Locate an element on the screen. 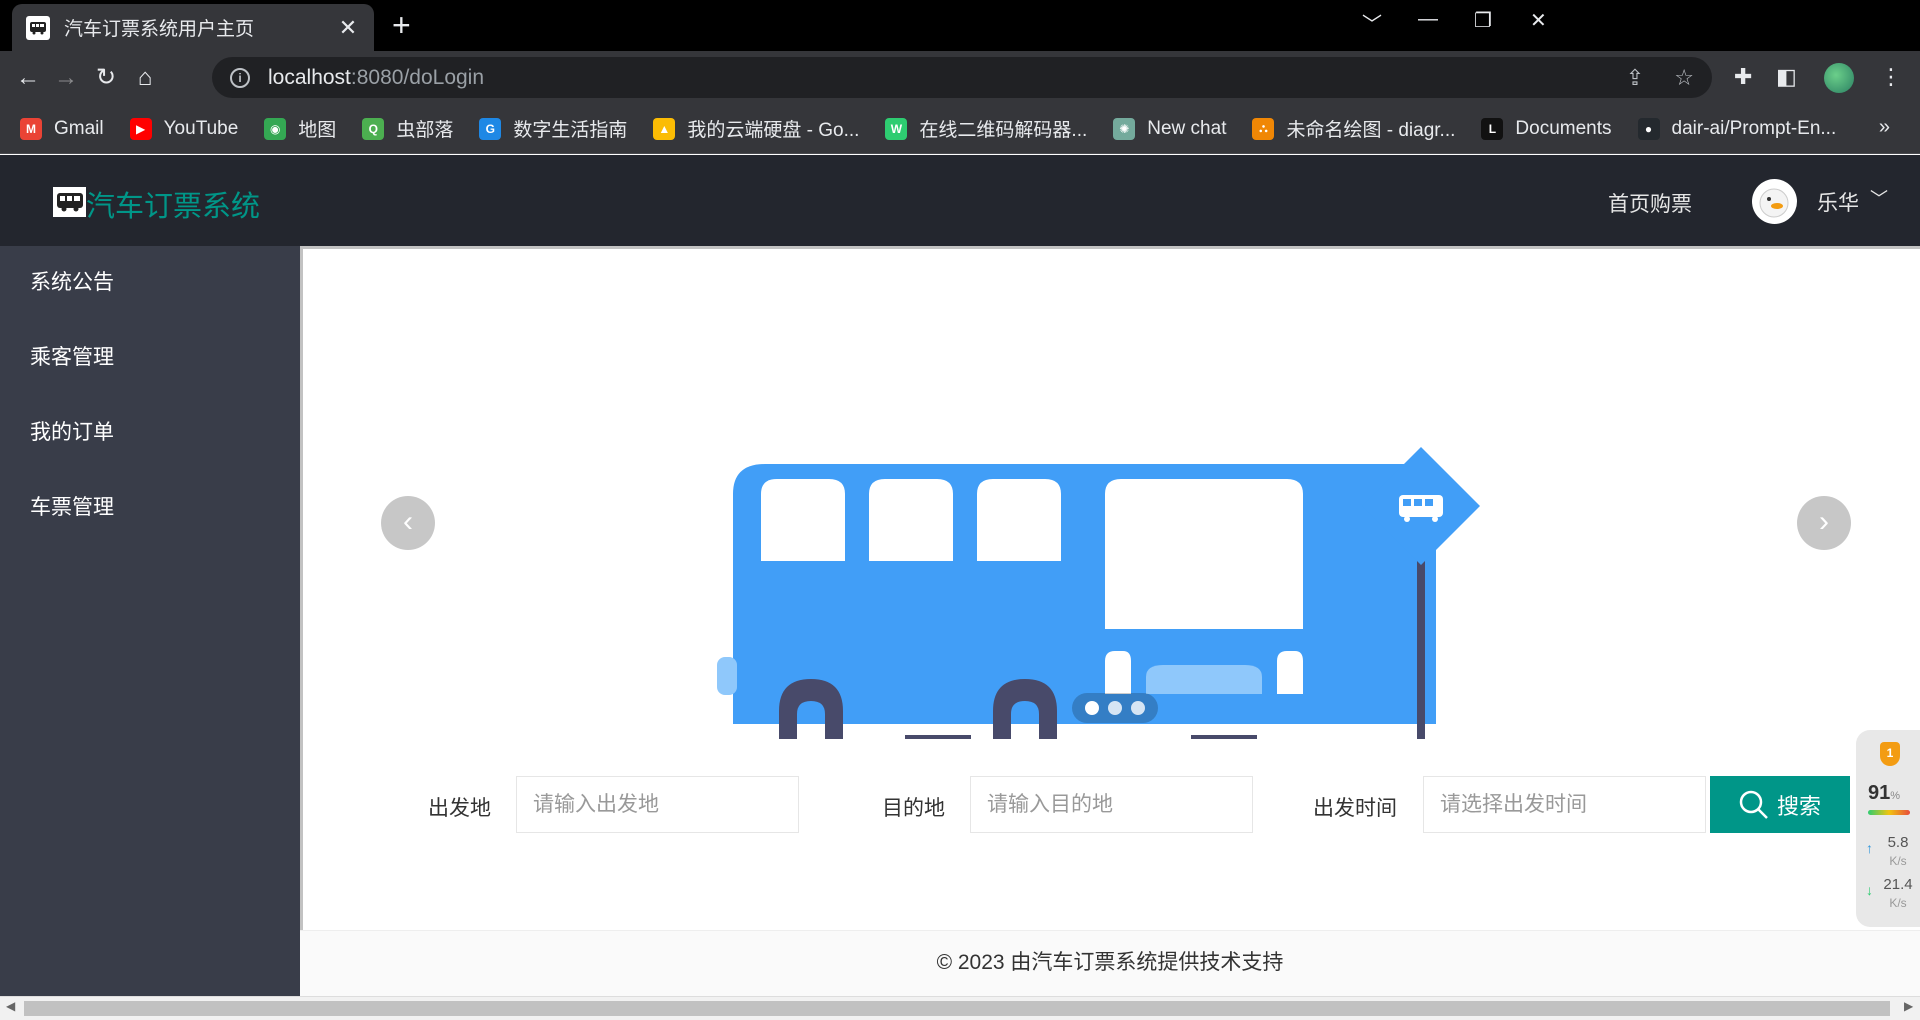 This screenshot has height=1020, width=1920. download-speed: 21.4 K/s is located at coordinates (1898, 894).